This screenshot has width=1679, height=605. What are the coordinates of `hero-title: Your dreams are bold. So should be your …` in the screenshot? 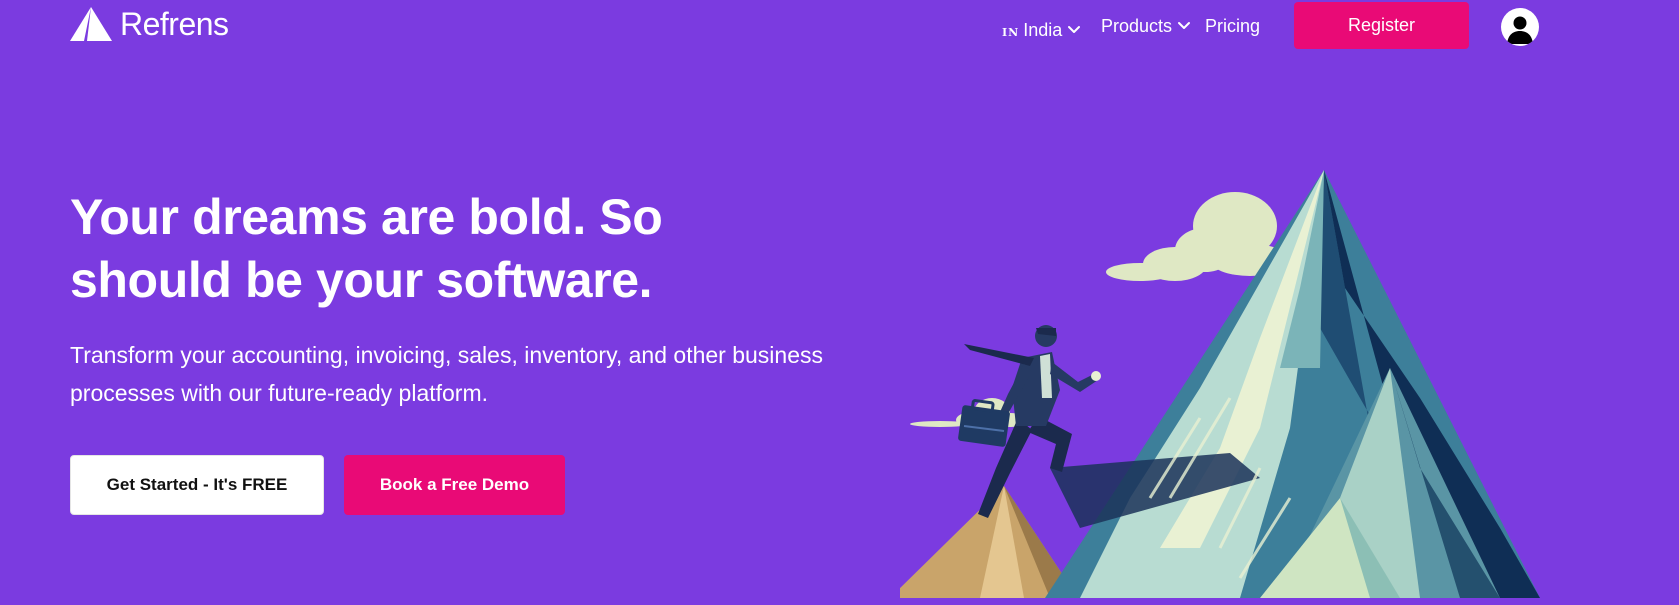 It's located at (366, 248).